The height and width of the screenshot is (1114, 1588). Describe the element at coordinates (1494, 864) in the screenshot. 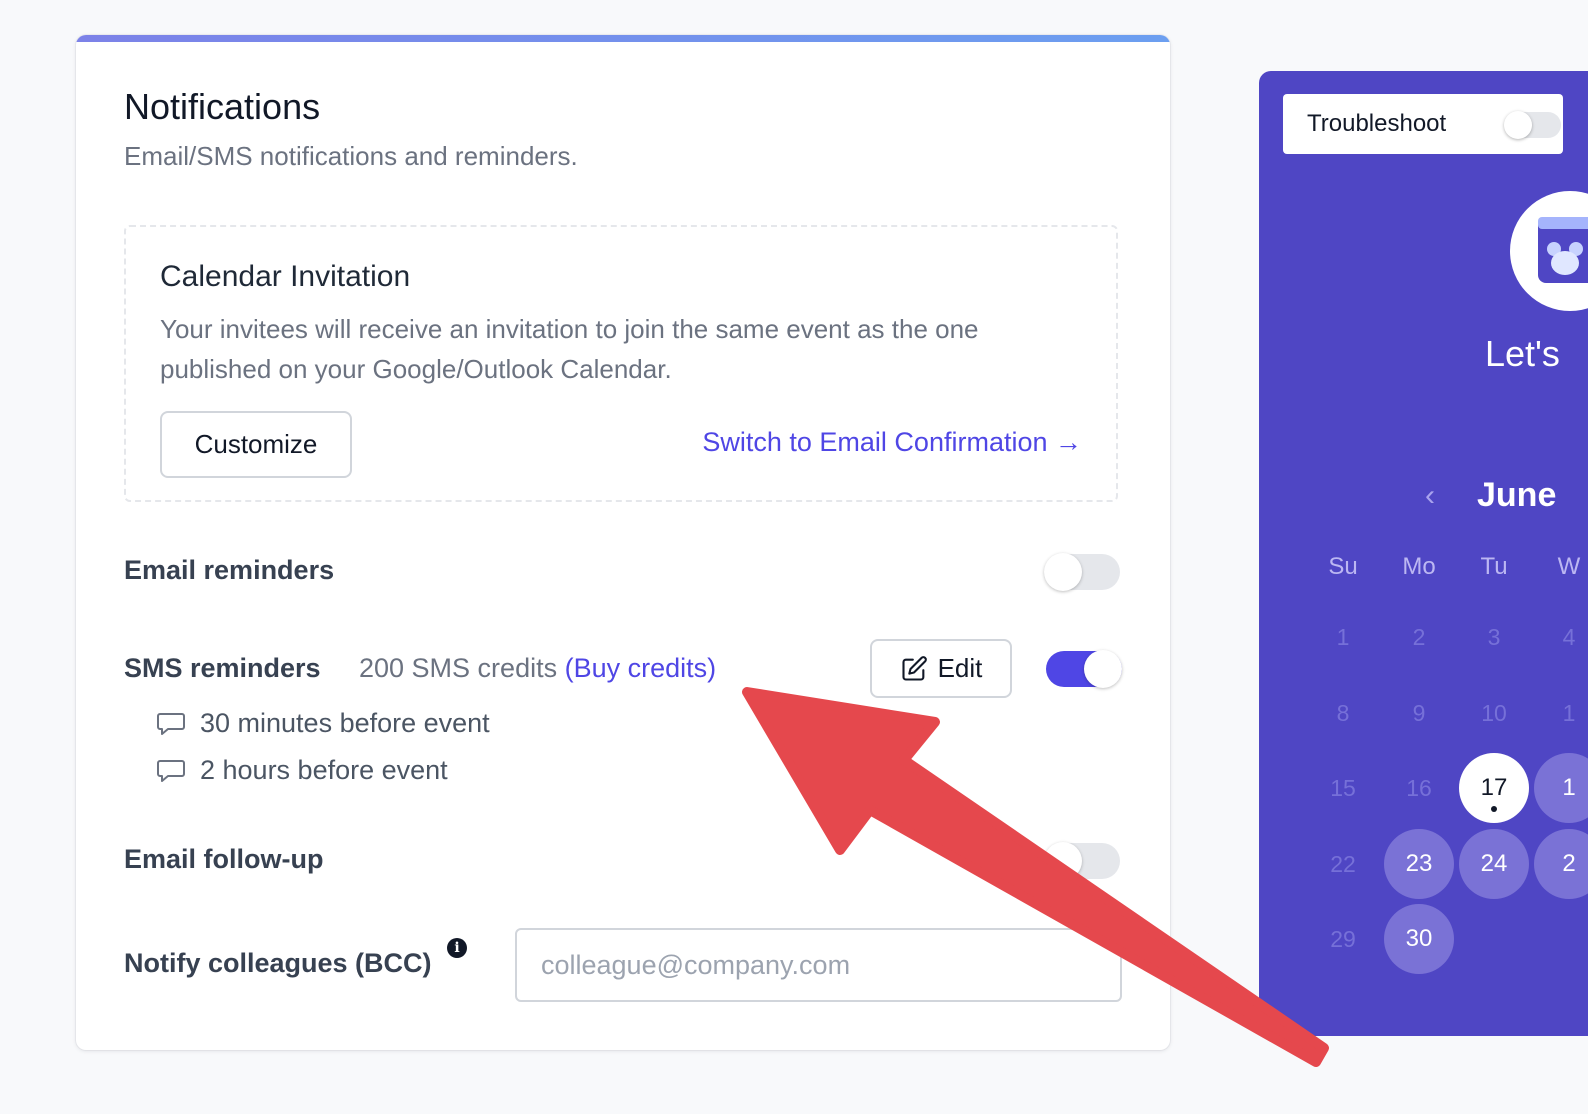

I see `calendar-day-available: 24` at that location.